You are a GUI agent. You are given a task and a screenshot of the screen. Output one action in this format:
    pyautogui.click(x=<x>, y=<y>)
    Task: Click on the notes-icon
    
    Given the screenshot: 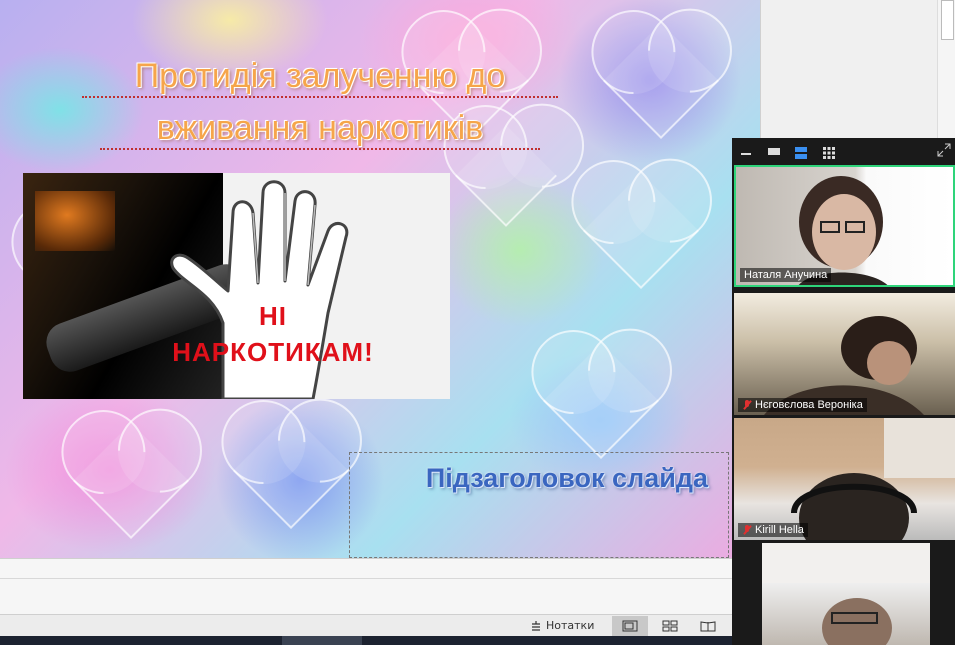 What is the action you would take?
    pyautogui.click(x=536, y=626)
    